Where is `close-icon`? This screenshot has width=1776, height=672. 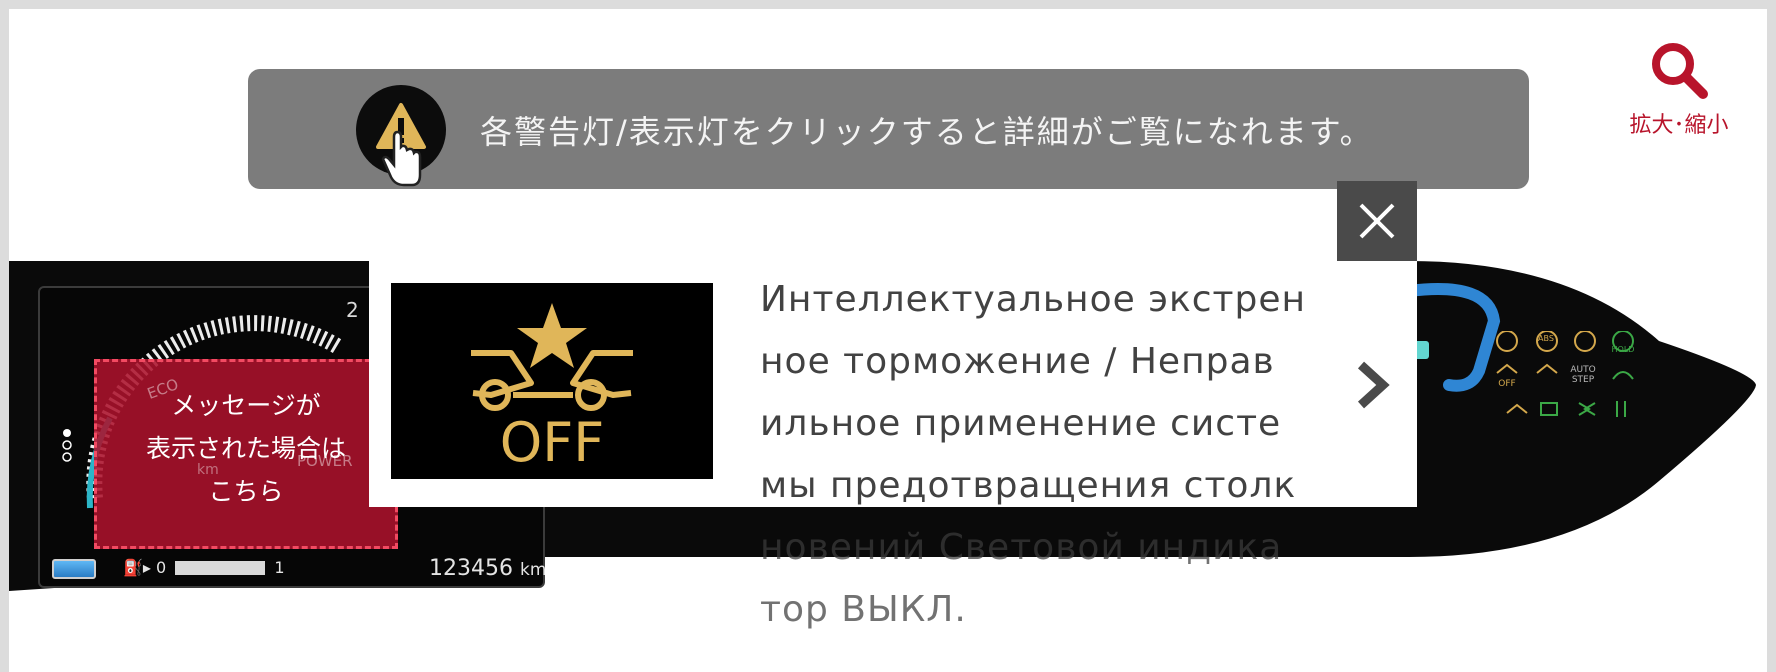 close-icon is located at coordinates (1377, 221).